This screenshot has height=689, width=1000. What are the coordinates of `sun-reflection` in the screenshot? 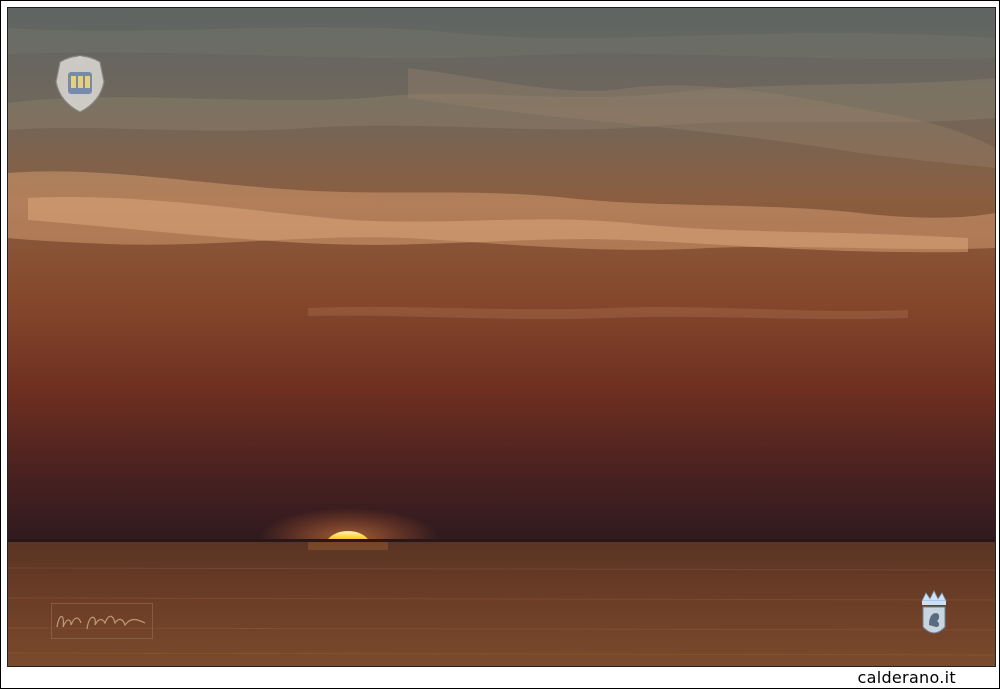 It's located at (348, 546).